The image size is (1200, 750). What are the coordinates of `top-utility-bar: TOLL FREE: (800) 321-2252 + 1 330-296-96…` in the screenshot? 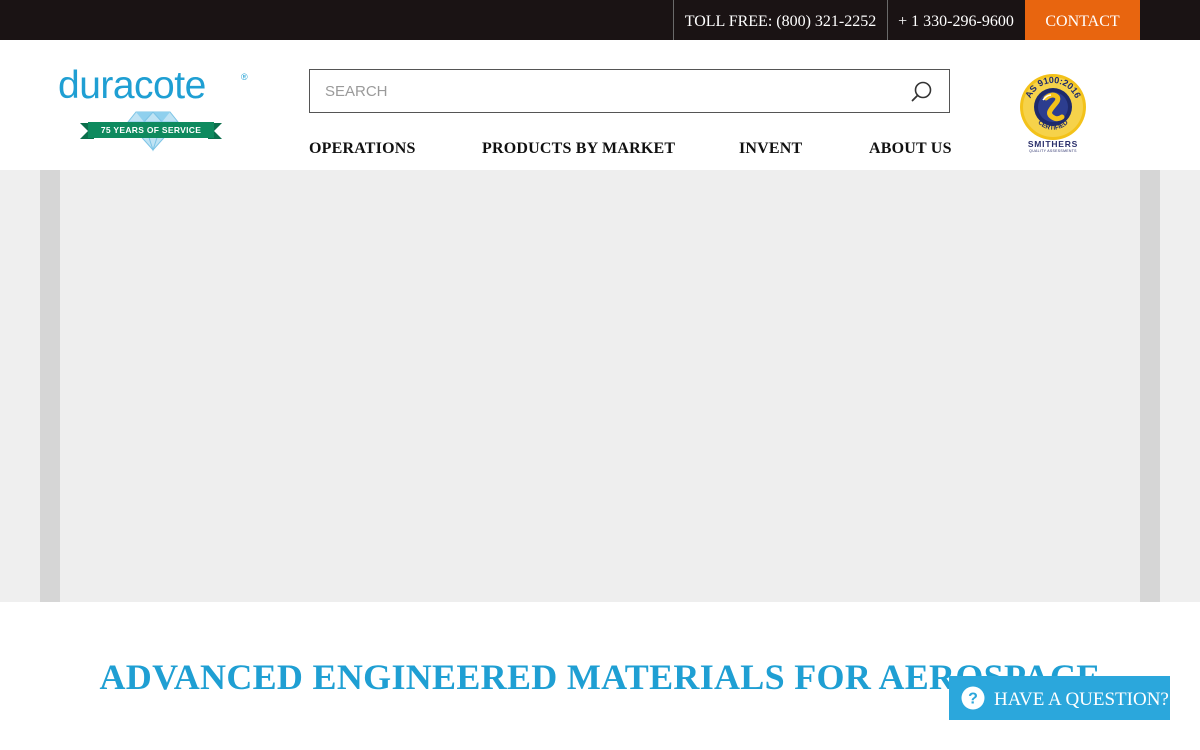 It's located at (600, 20).